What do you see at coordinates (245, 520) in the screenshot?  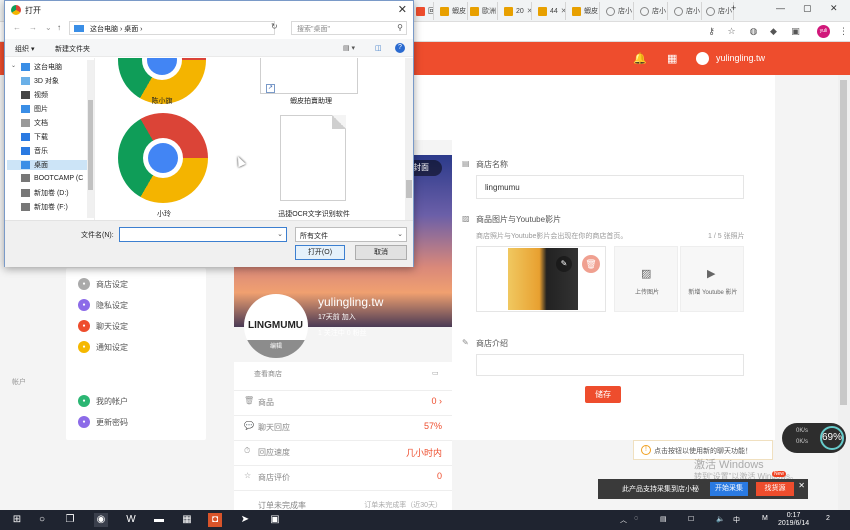 I see `app-icon: ➤` at bounding box center [245, 520].